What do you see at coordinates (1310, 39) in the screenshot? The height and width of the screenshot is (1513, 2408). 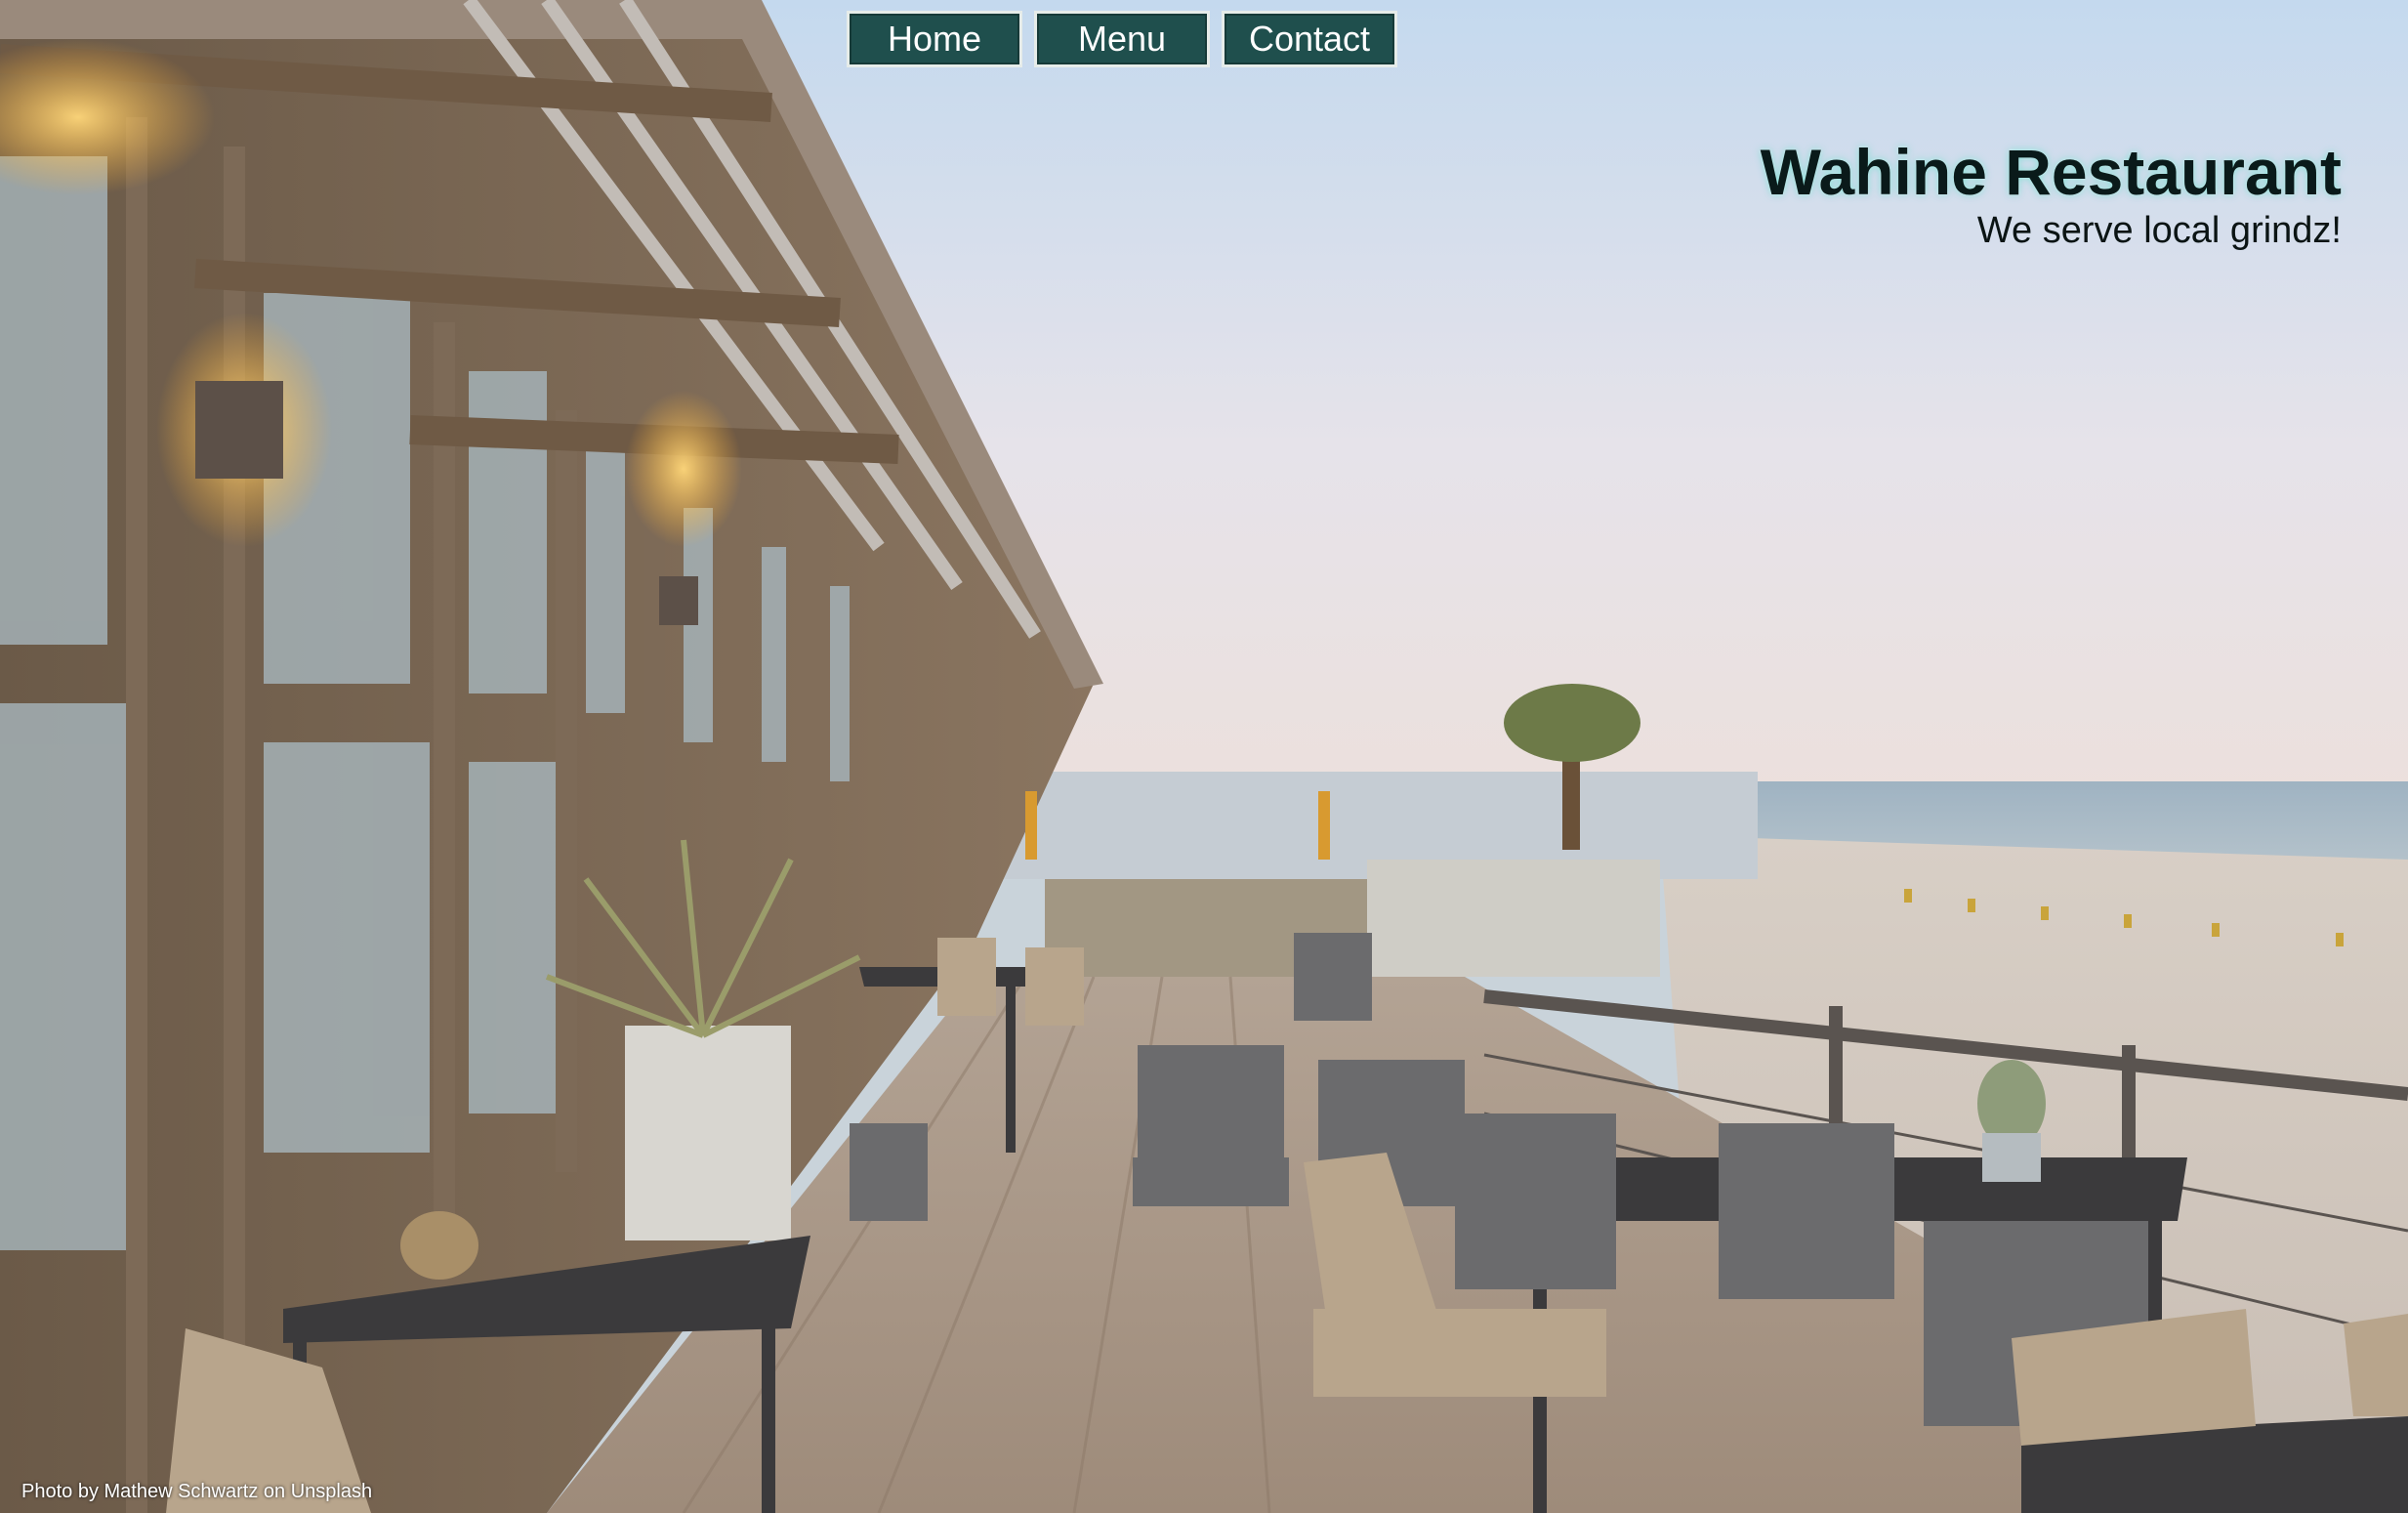 I see `nav-contact-button: Contact` at bounding box center [1310, 39].